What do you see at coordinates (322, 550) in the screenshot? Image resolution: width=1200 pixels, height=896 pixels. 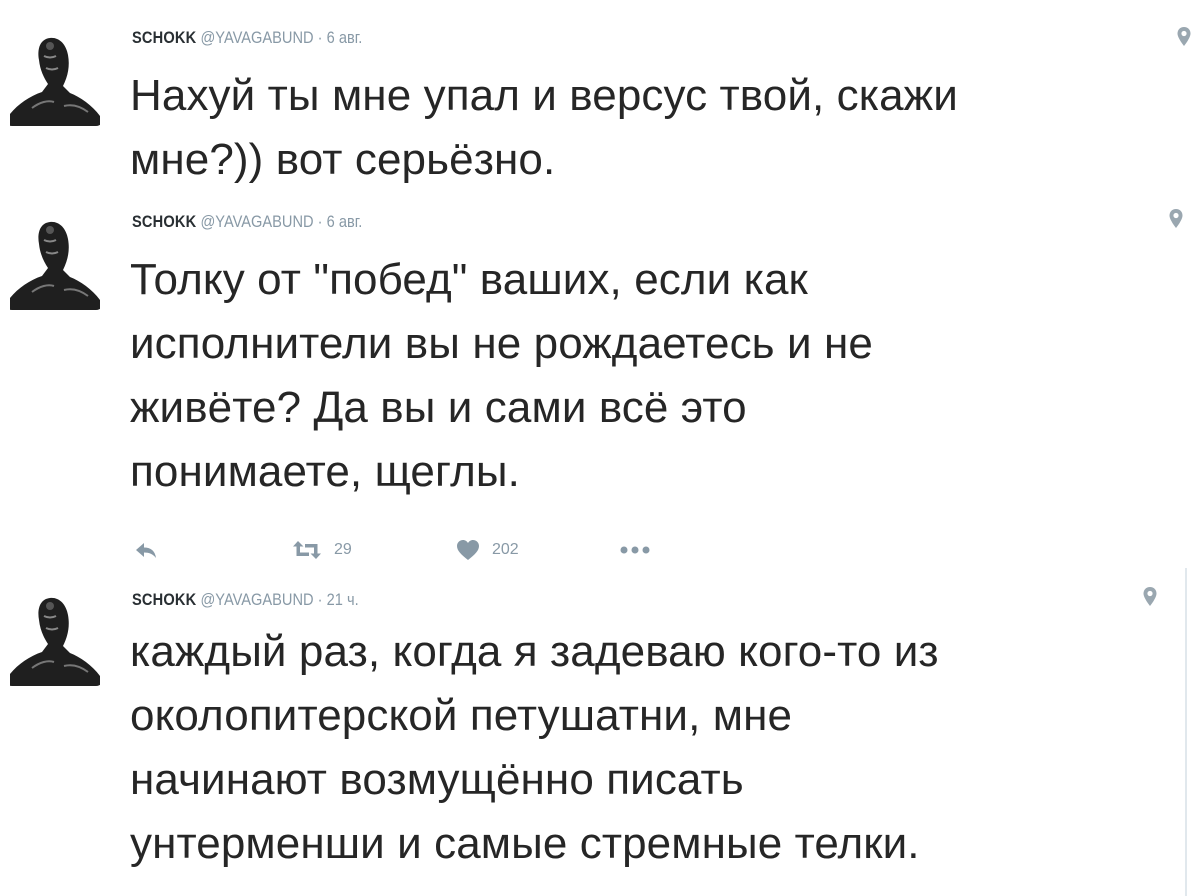 I see `retweet-button: 29` at bounding box center [322, 550].